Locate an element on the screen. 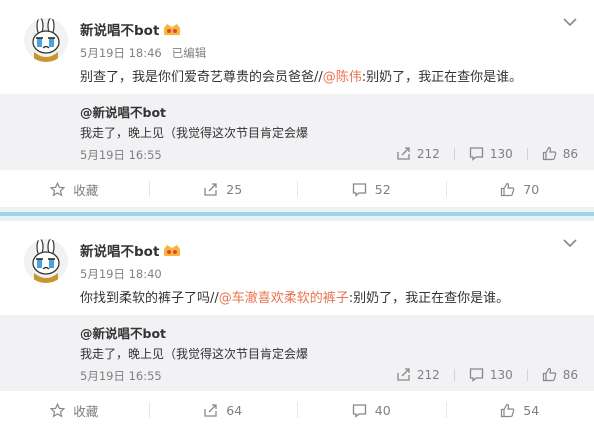 The height and width of the screenshot is (428, 594). comment-count: 52 is located at coordinates (382, 189).